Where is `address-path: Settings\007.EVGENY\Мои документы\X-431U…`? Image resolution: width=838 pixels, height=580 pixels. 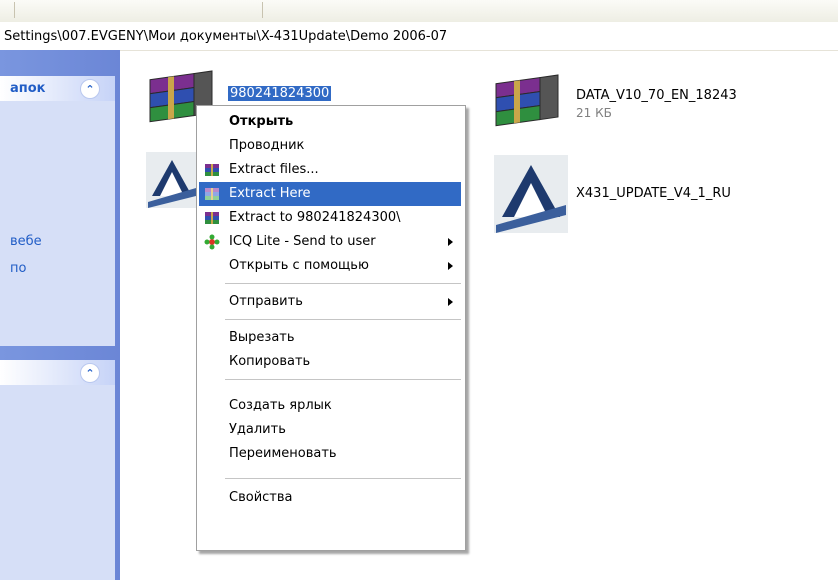
address-path: Settings\007.EVGENY\Мои документы\X-431U… is located at coordinates (225, 36).